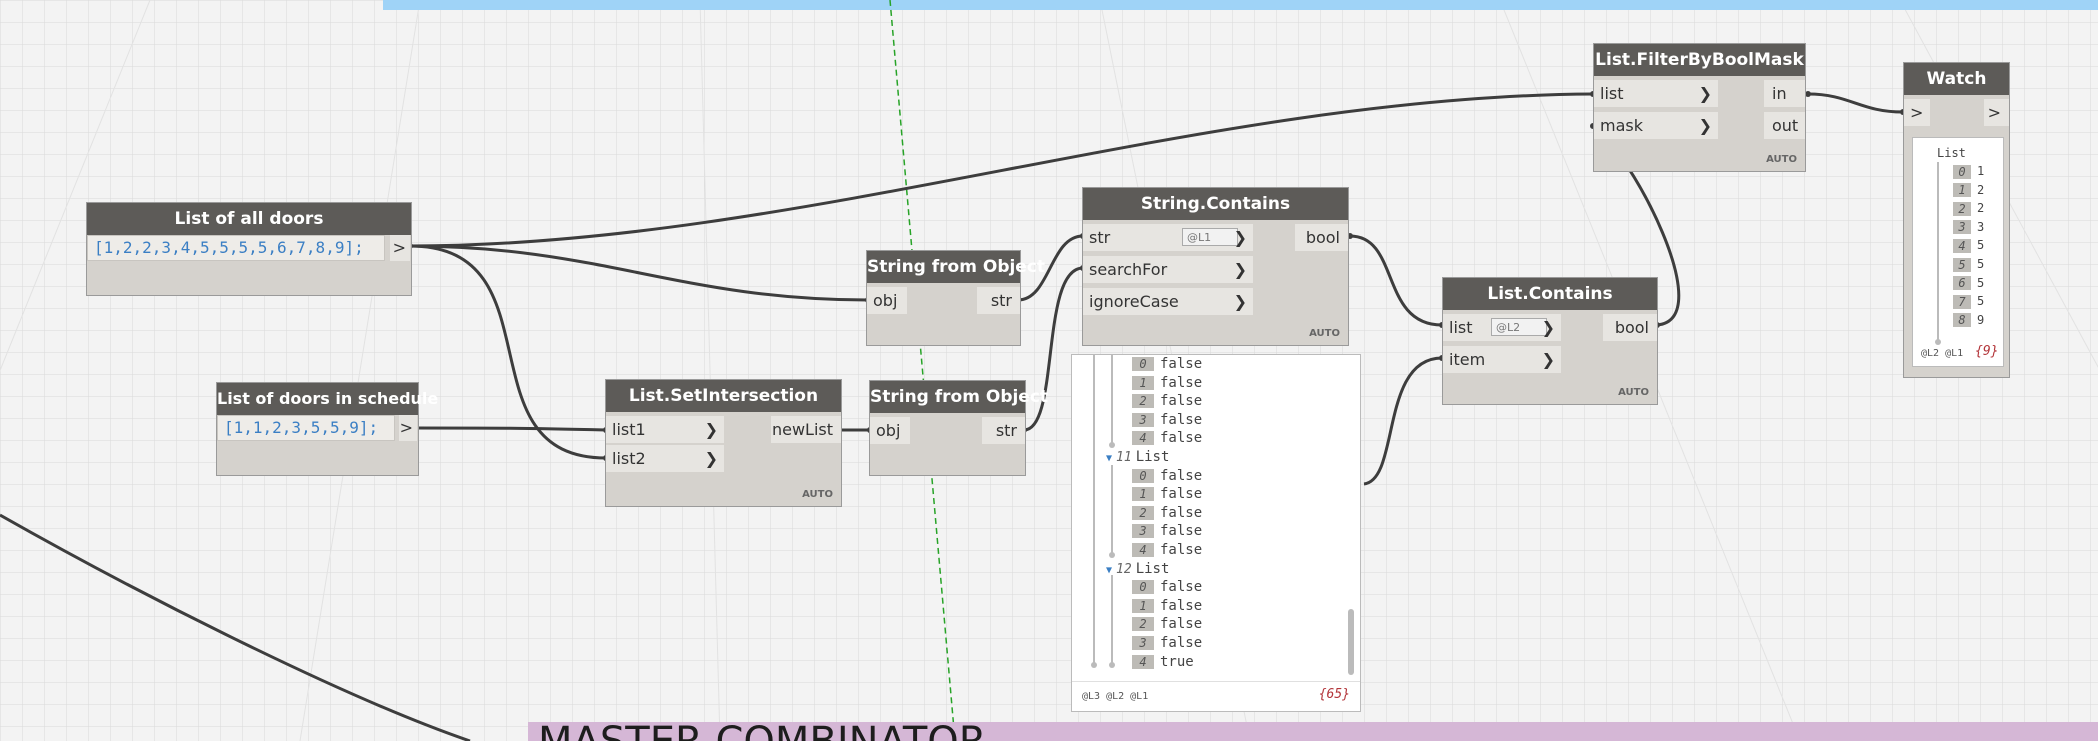 The height and width of the screenshot is (741, 2098). Describe the element at coordinates (1550, 294) in the screenshot. I see `node-title: List.Contains` at that location.